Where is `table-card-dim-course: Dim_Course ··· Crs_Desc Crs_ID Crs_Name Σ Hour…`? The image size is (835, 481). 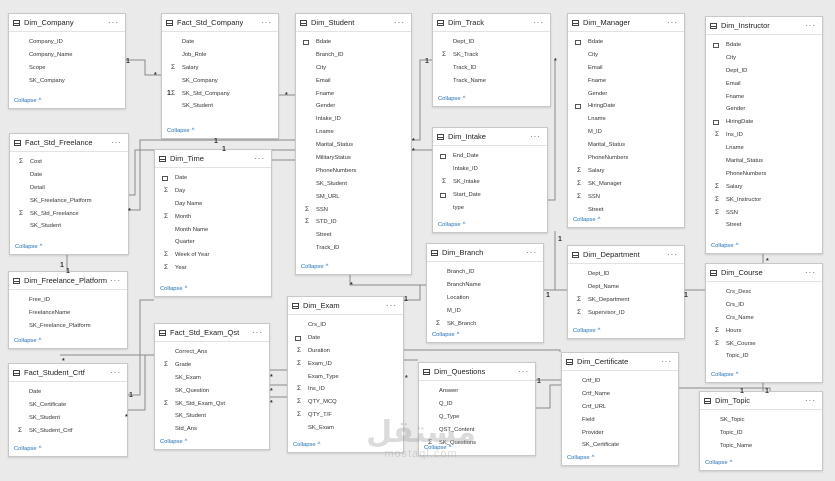 table-card-dim-course: Dim_Course ··· Crs_Desc Crs_ID Crs_Name Σ Hour… is located at coordinates (764, 323).